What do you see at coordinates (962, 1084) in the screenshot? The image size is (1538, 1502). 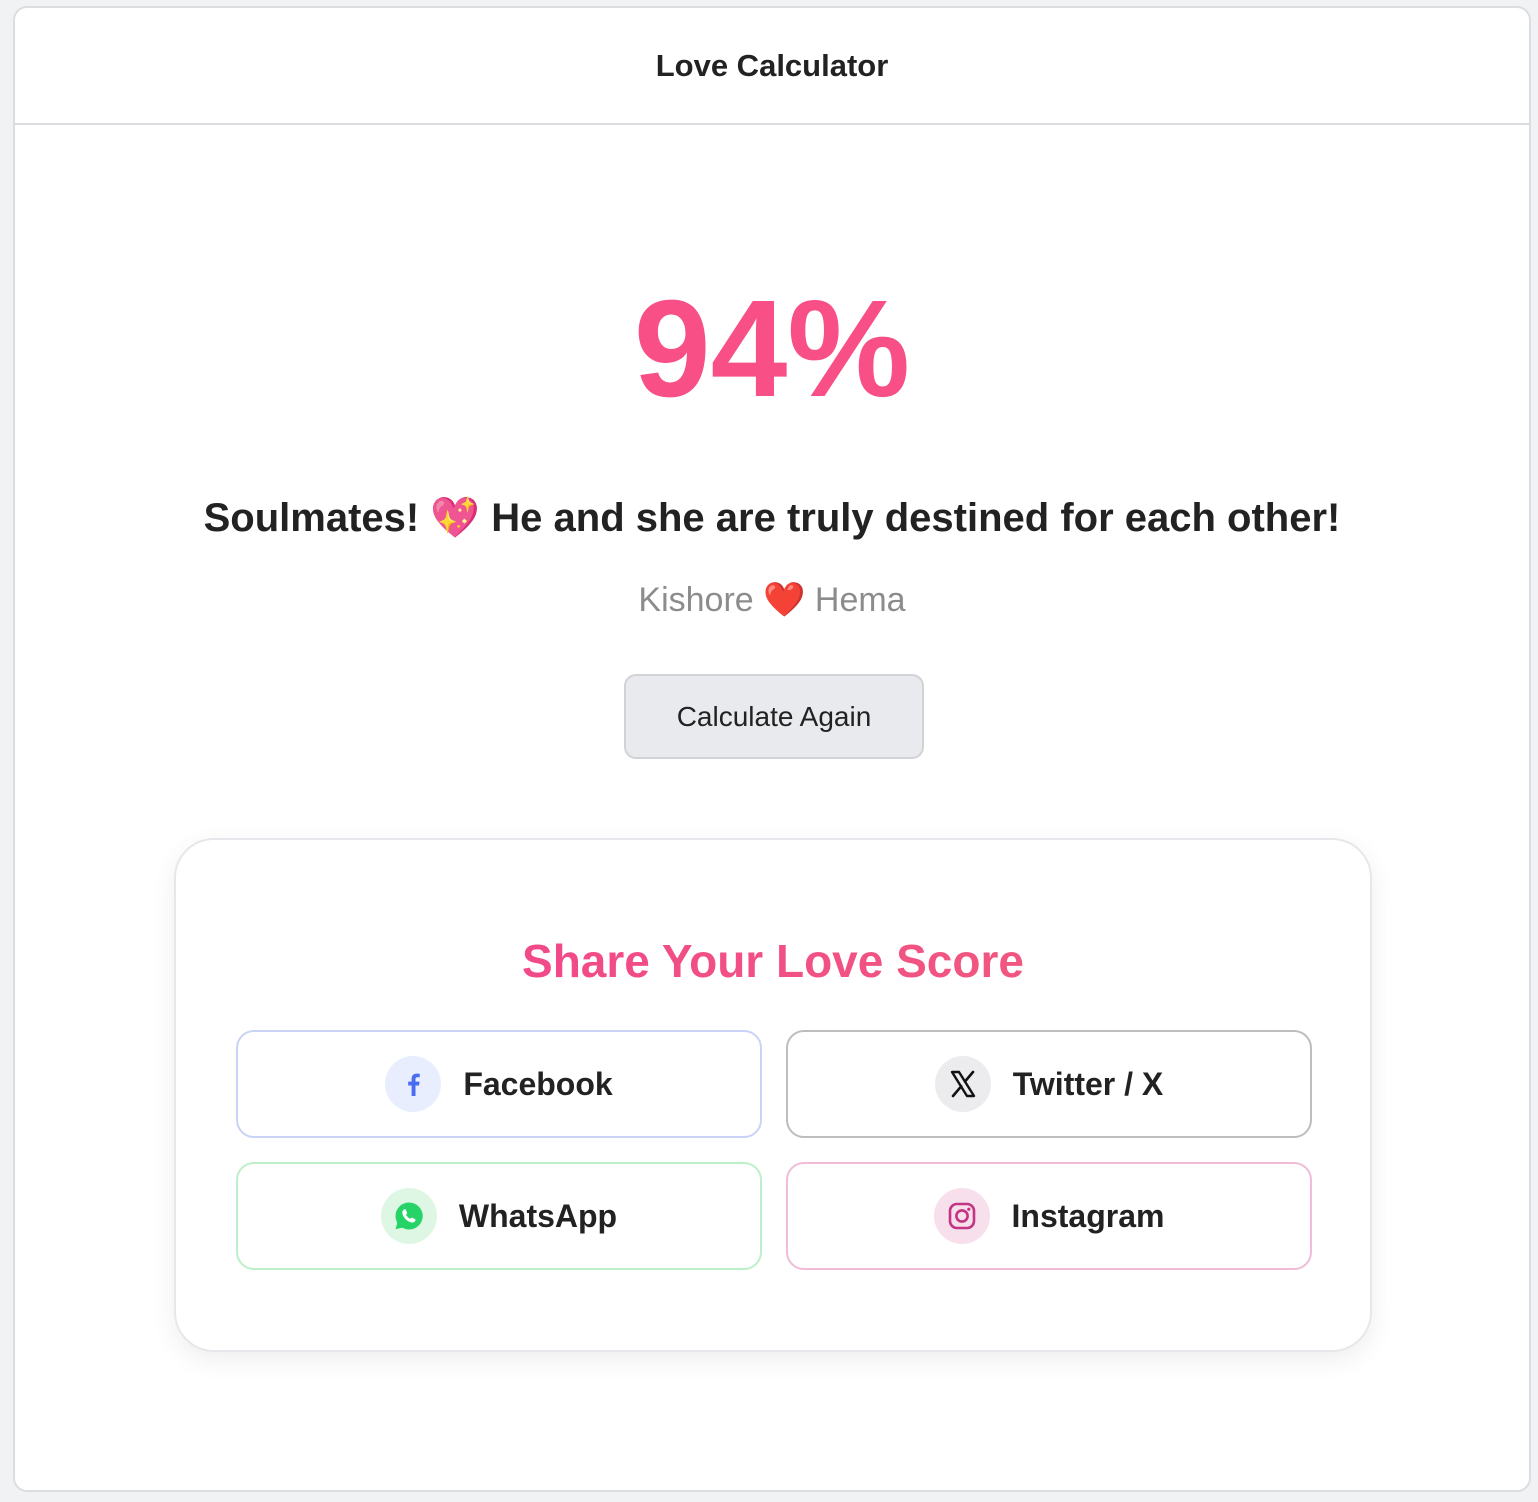 I see `x-icon` at bounding box center [962, 1084].